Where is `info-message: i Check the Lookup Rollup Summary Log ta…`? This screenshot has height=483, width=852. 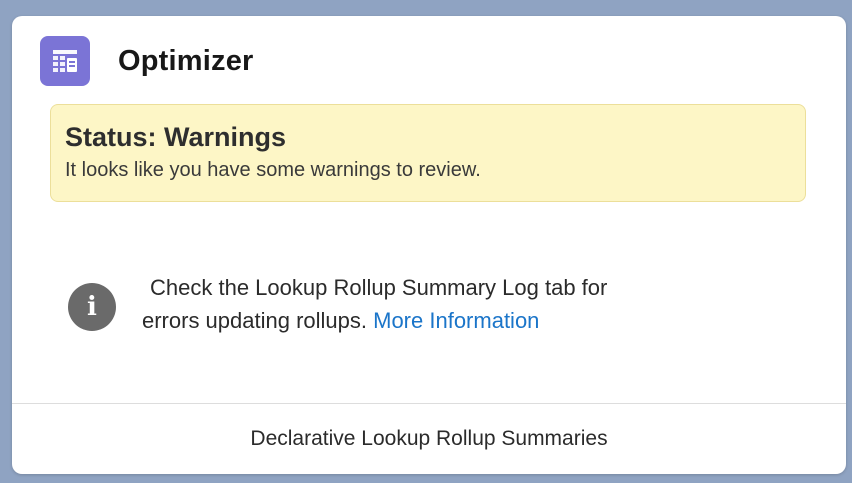 info-message: i Check the Lookup Rollup Summary Log ta… is located at coordinates (428, 304).